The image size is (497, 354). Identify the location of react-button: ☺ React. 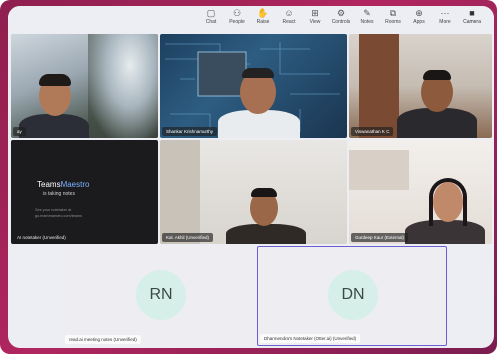
(289, 16).